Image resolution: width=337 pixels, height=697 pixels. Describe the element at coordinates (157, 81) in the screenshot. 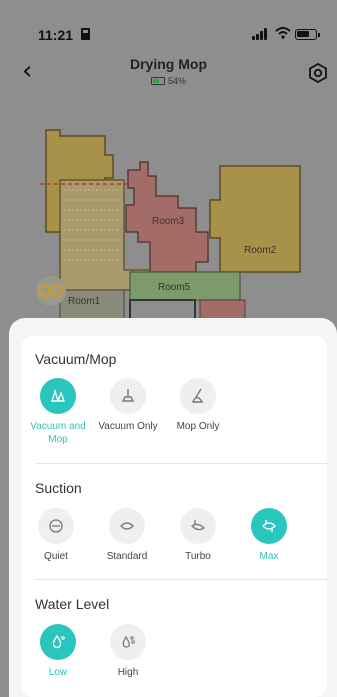

I see `robot-battery-icon` at that location.